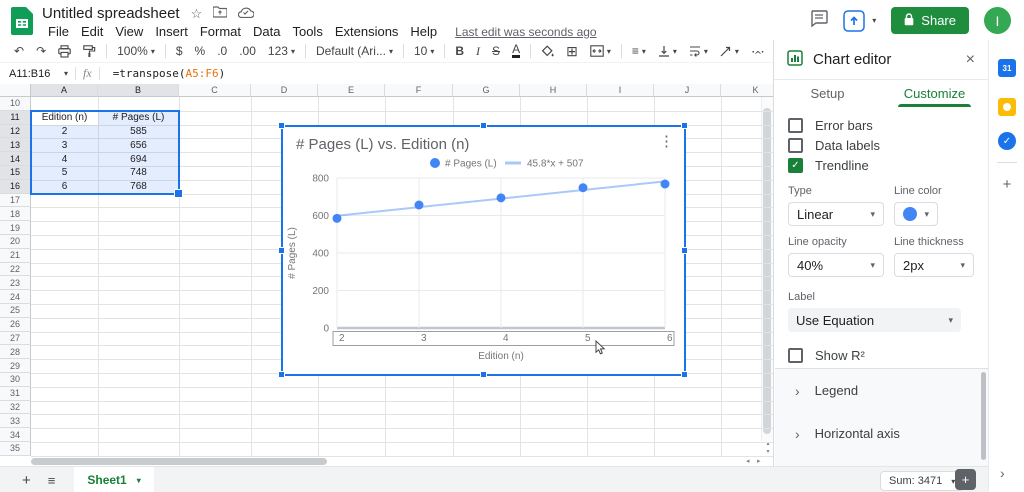 The image size is (1024, 492). What do you see at coordinates (747, 90) in the screenshot?
I see `column-header-k: K` at bounding box center [747, 90].